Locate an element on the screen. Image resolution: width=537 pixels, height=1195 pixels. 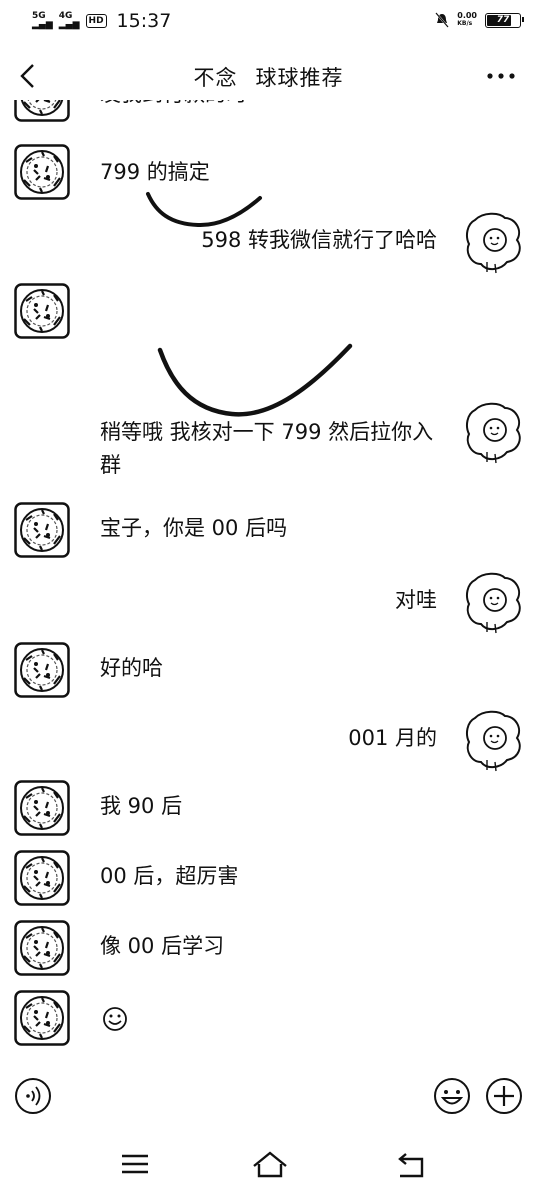
status-right: 0.00 KB/s 77 is located at coordinates (479, 20).